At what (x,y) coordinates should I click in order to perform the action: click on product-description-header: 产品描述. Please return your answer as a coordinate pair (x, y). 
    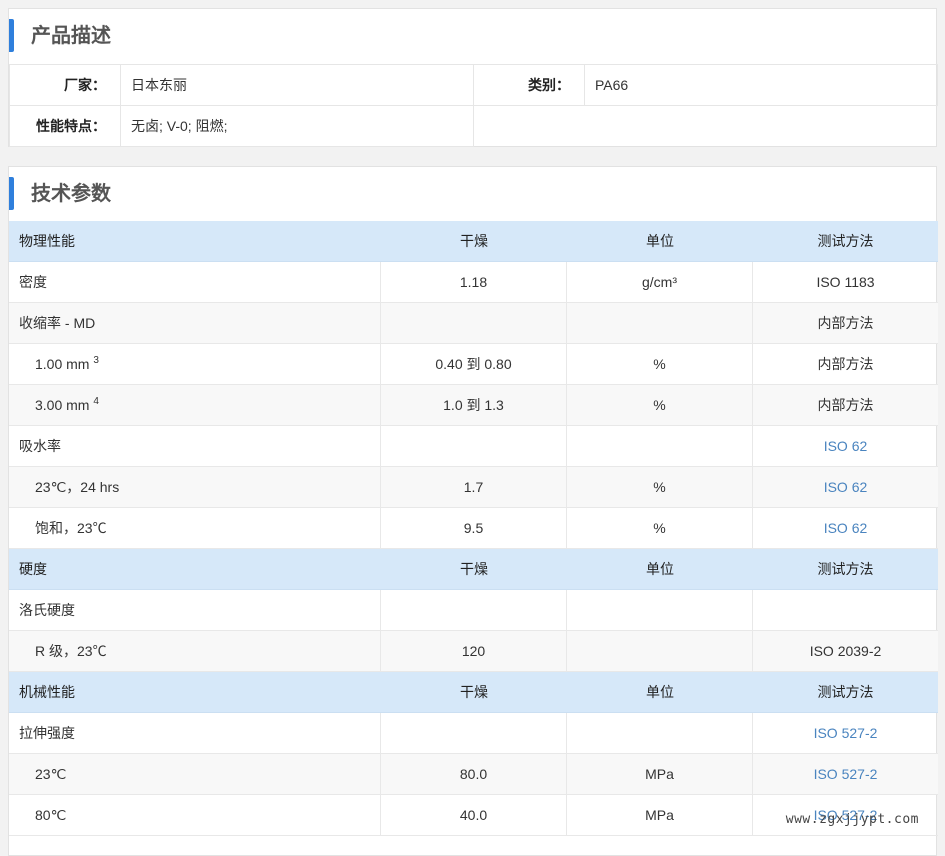
    Looking at the image, I should click on (472, 36).